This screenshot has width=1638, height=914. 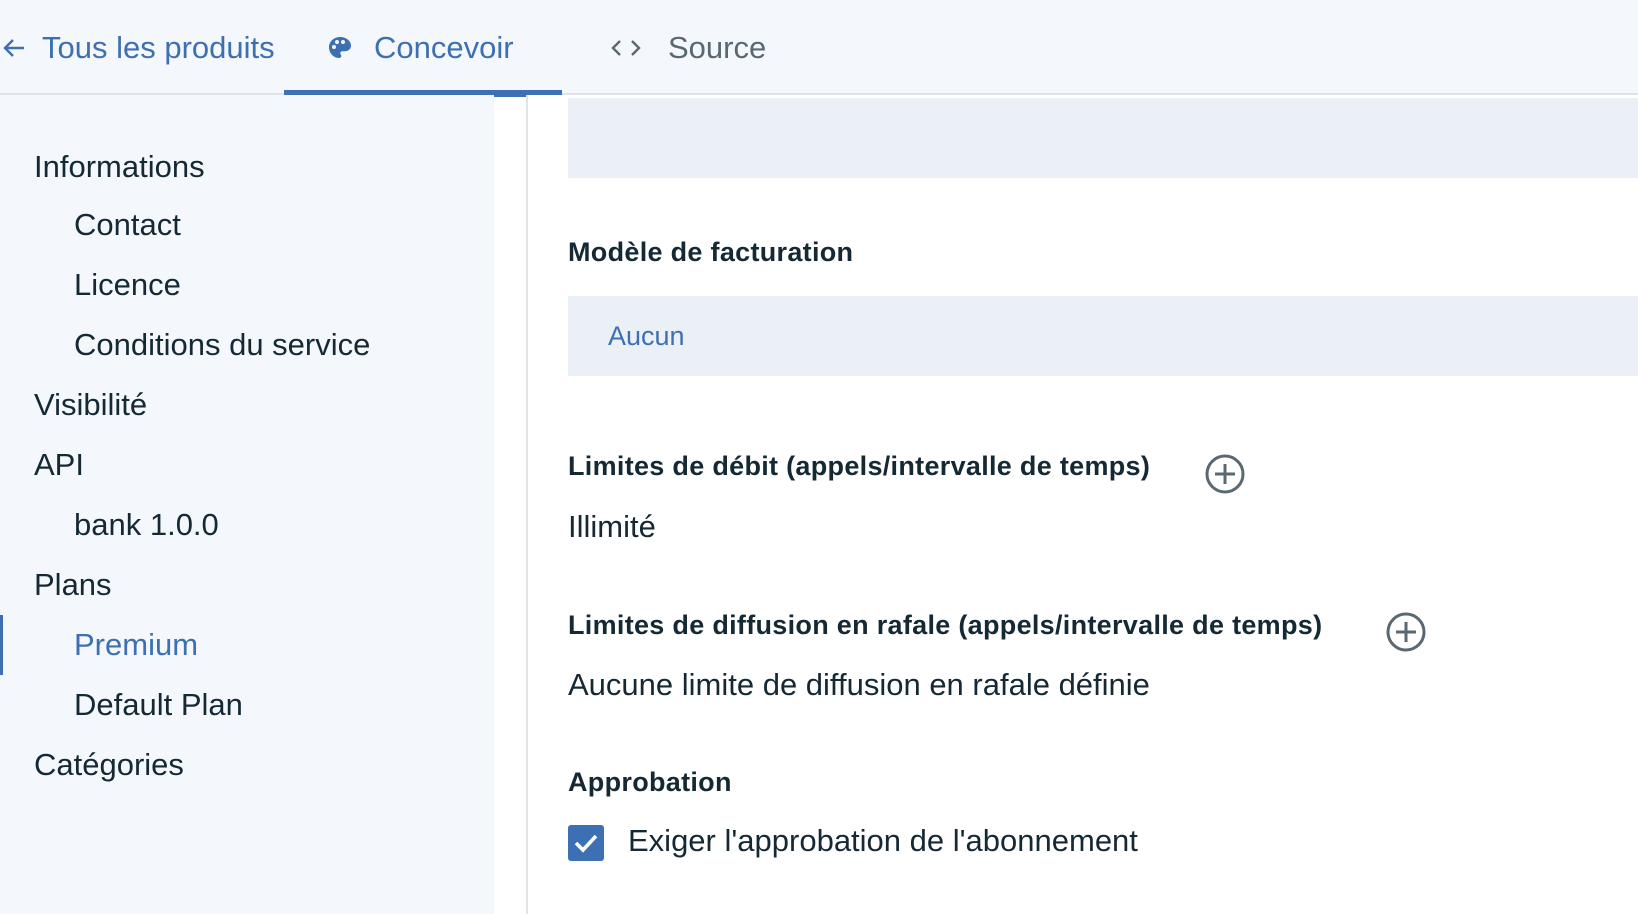 What do you see at coordinates (711, 252) in the screenshot?
I see `billing-model-label: Modèle de facturation` at bounding box center [711, 252].